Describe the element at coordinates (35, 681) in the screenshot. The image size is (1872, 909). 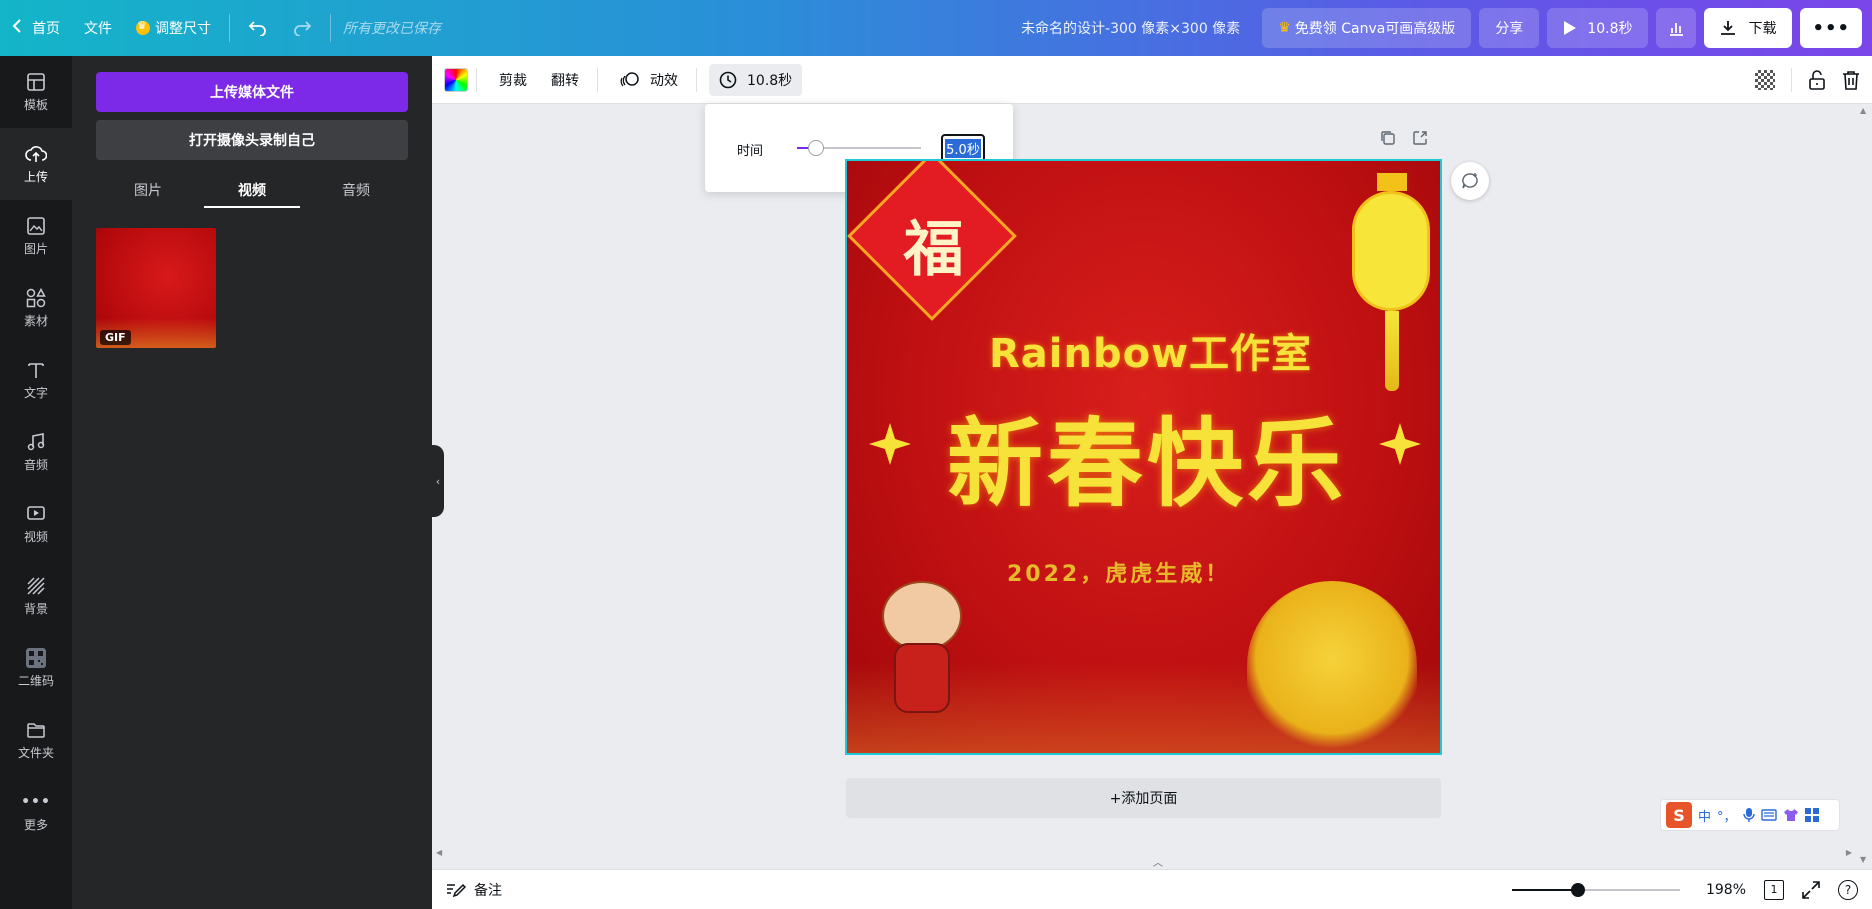
I see `rail-label: 二维码` at that location.